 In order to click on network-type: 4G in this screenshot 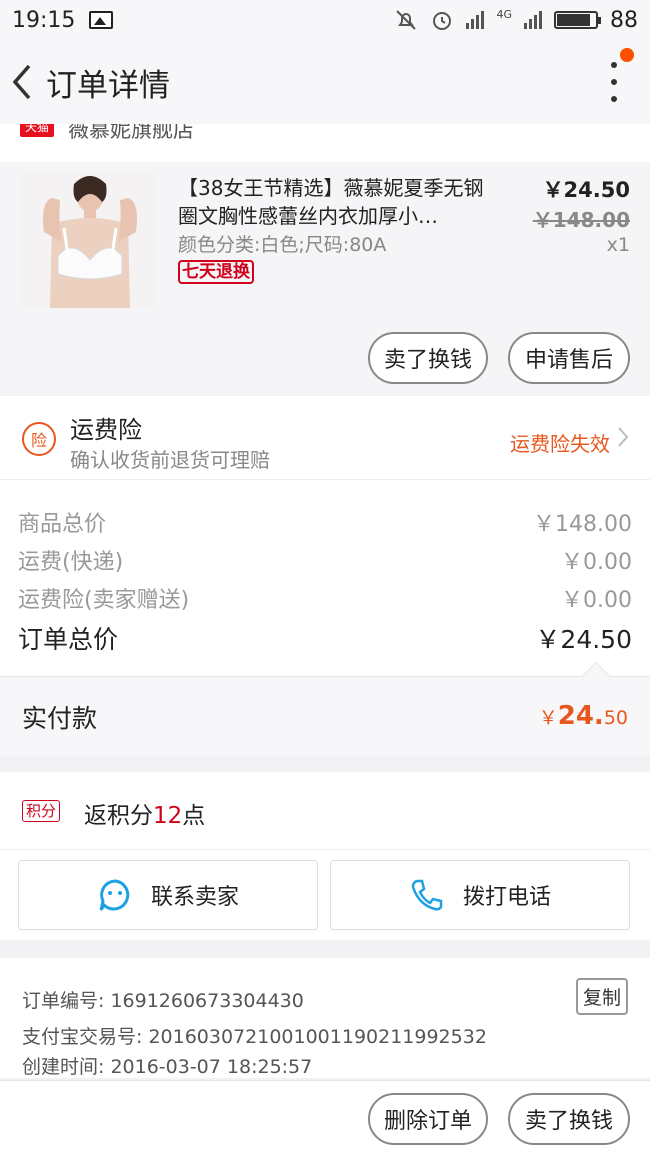, I will do `click(504, 14)`.